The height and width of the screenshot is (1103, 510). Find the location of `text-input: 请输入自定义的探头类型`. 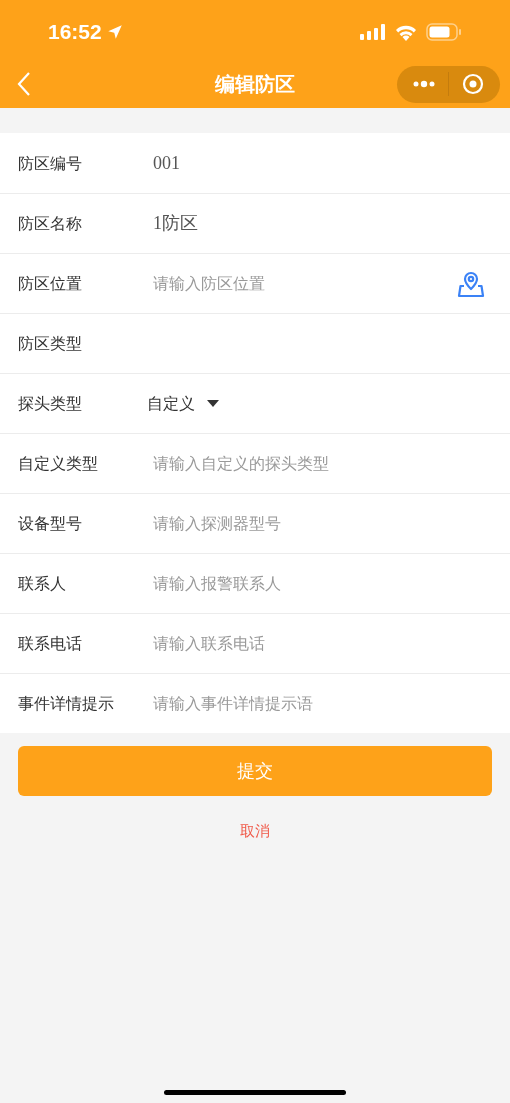

text-input: 请输入自定义的探头类型 is located at coordinates (319, 463).